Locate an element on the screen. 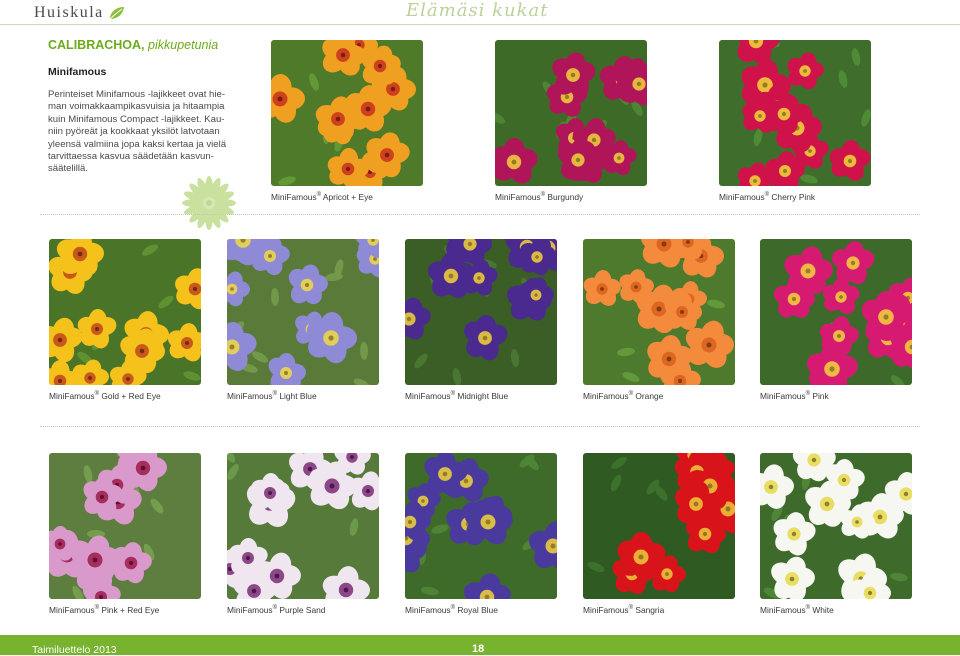 The image size is (960, 656). product-card: MiniFamous® Orange is located at coordinates (659, 320).